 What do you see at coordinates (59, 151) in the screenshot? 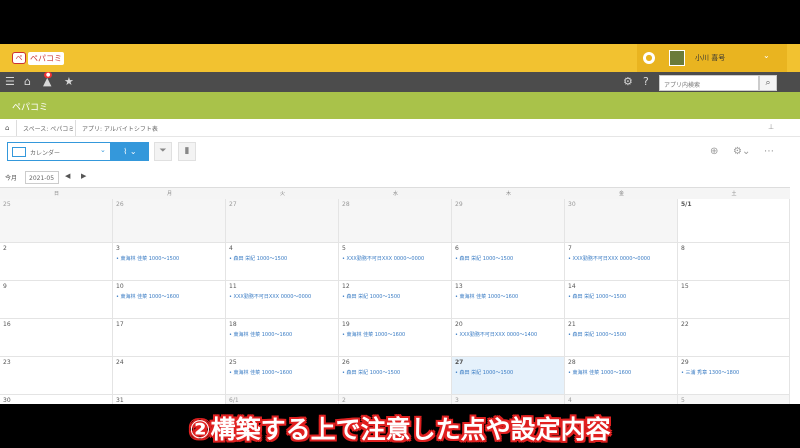
I see `view-selector: カレンダー ⌄` at bounding box center [59, 151].